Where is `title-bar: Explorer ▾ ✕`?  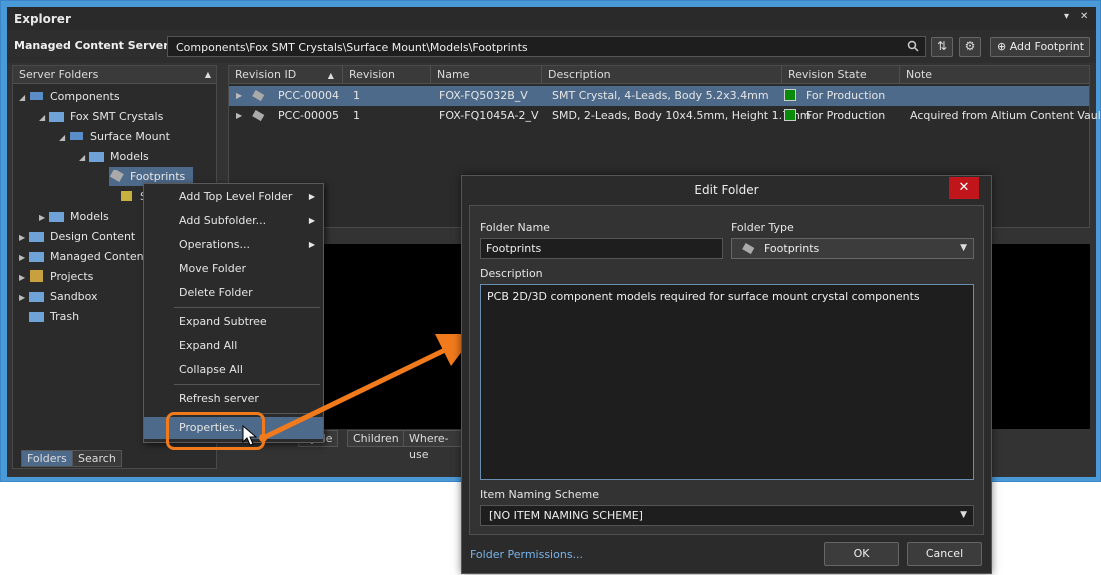
title-bar: Explorer ▾ ✕ is located at coordinates (551, 18).